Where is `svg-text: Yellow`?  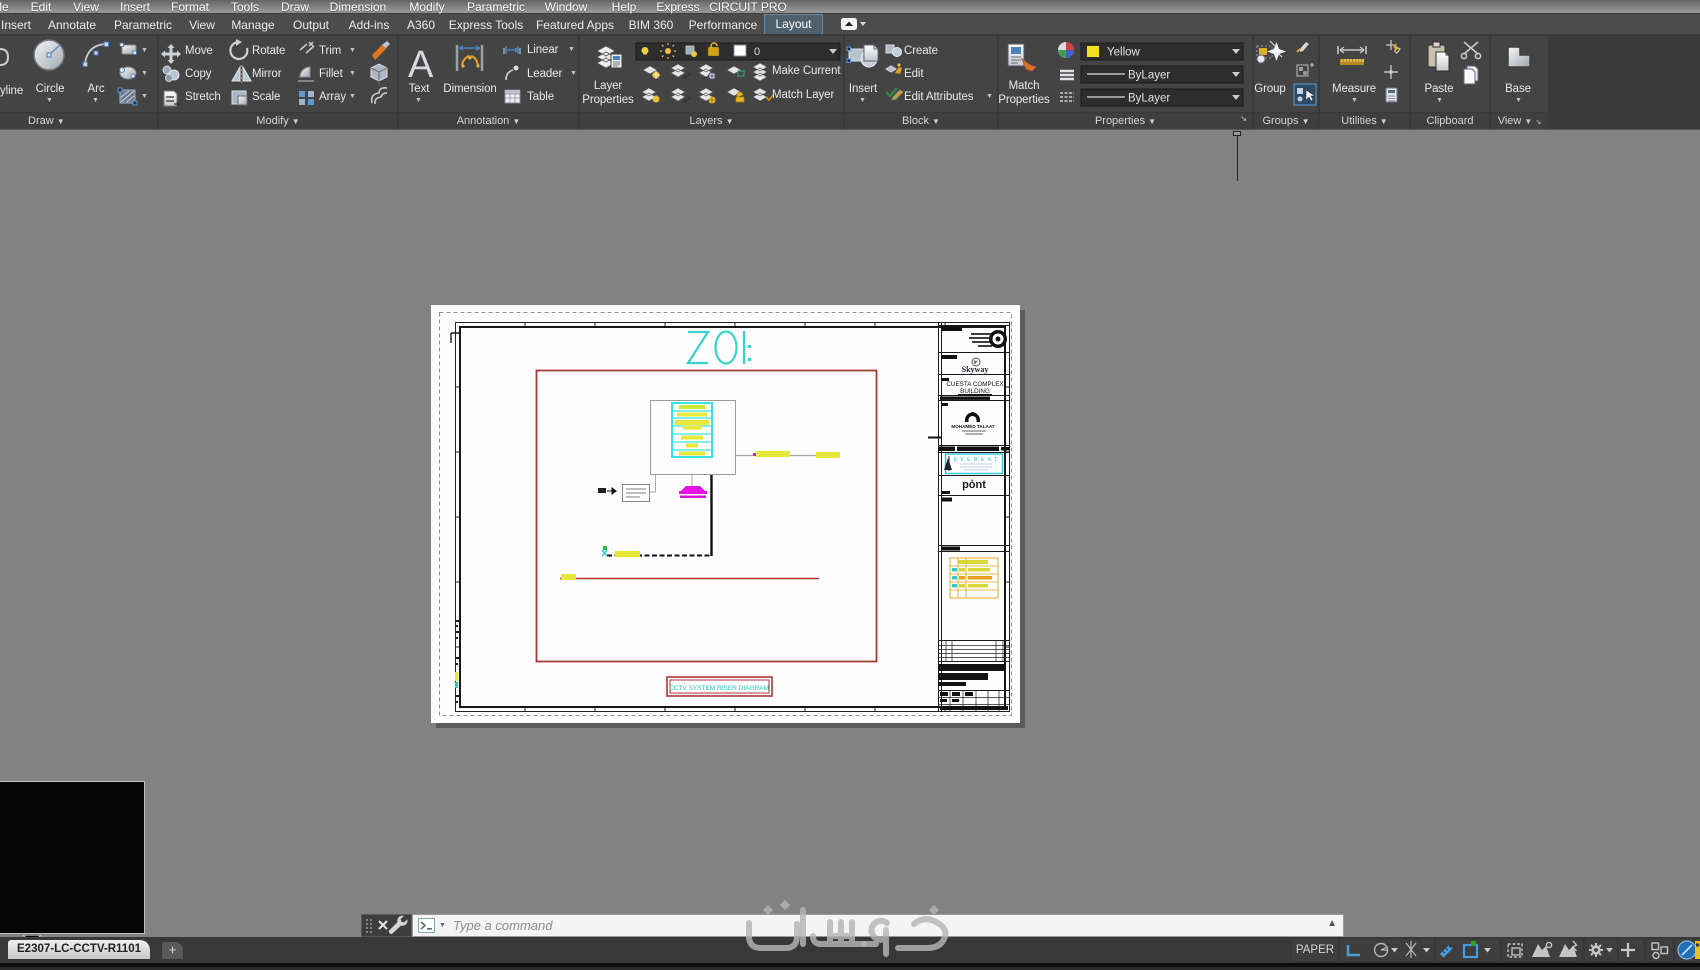 svg-text: Yellow is located at coordinates (1124, 53).